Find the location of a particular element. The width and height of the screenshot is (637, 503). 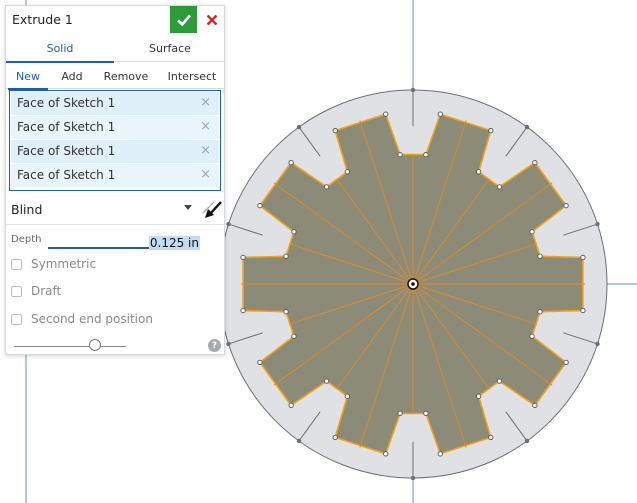

help-icon: ? is located at coordinates (214, 345).